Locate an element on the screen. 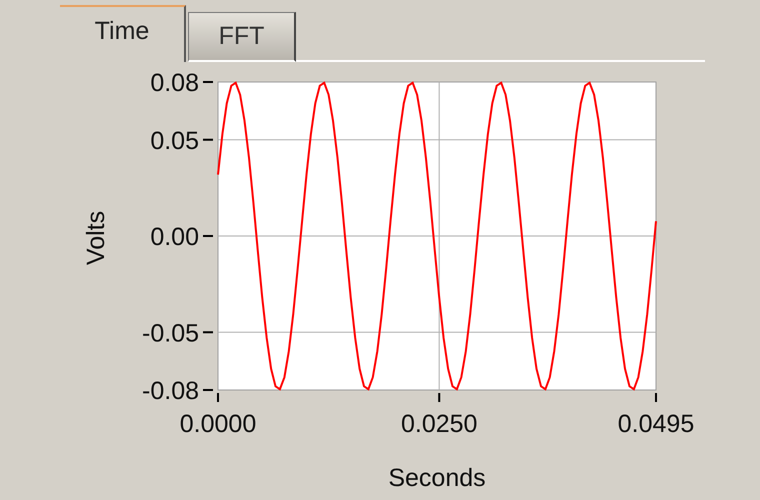 Image resolution: width=760 pixels, height=500 pixels. y-tick-label: 0.08 is located at coordinates (174, 83).